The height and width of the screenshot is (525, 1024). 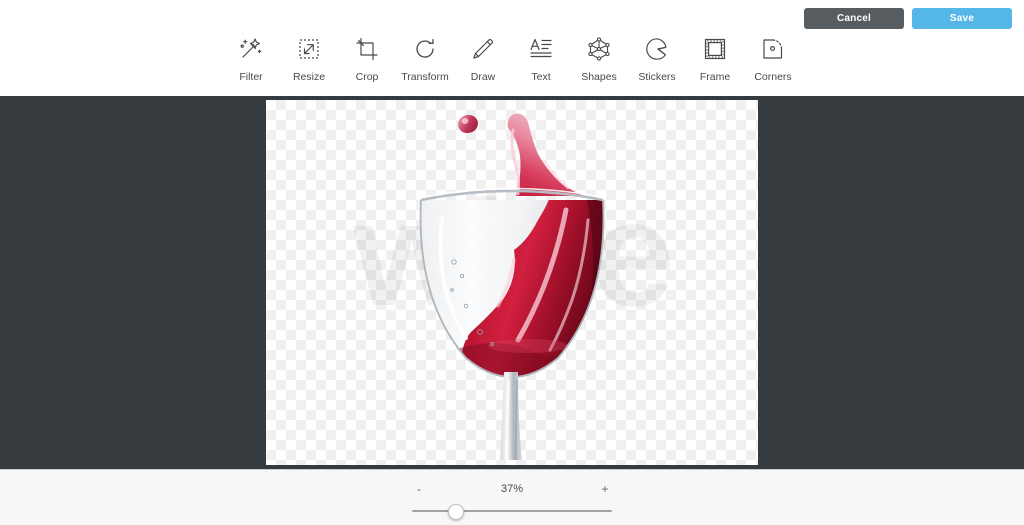 I want to click on zoom-controls: - 37% +, so click(x=512, y=489).